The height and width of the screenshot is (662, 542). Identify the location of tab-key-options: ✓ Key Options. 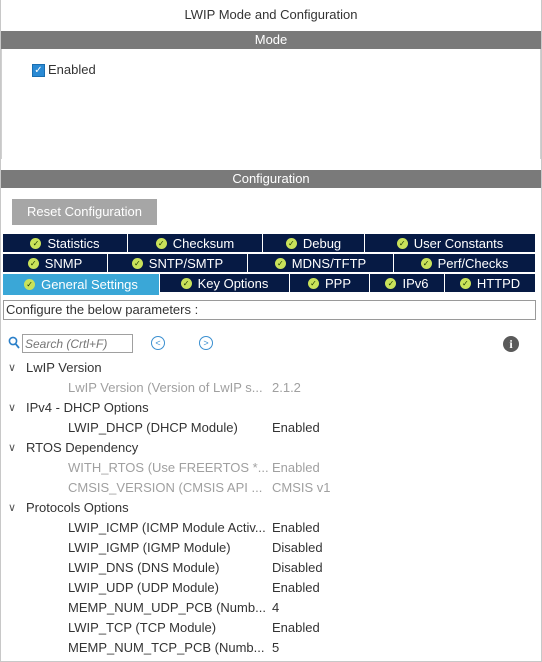
(225, 283).